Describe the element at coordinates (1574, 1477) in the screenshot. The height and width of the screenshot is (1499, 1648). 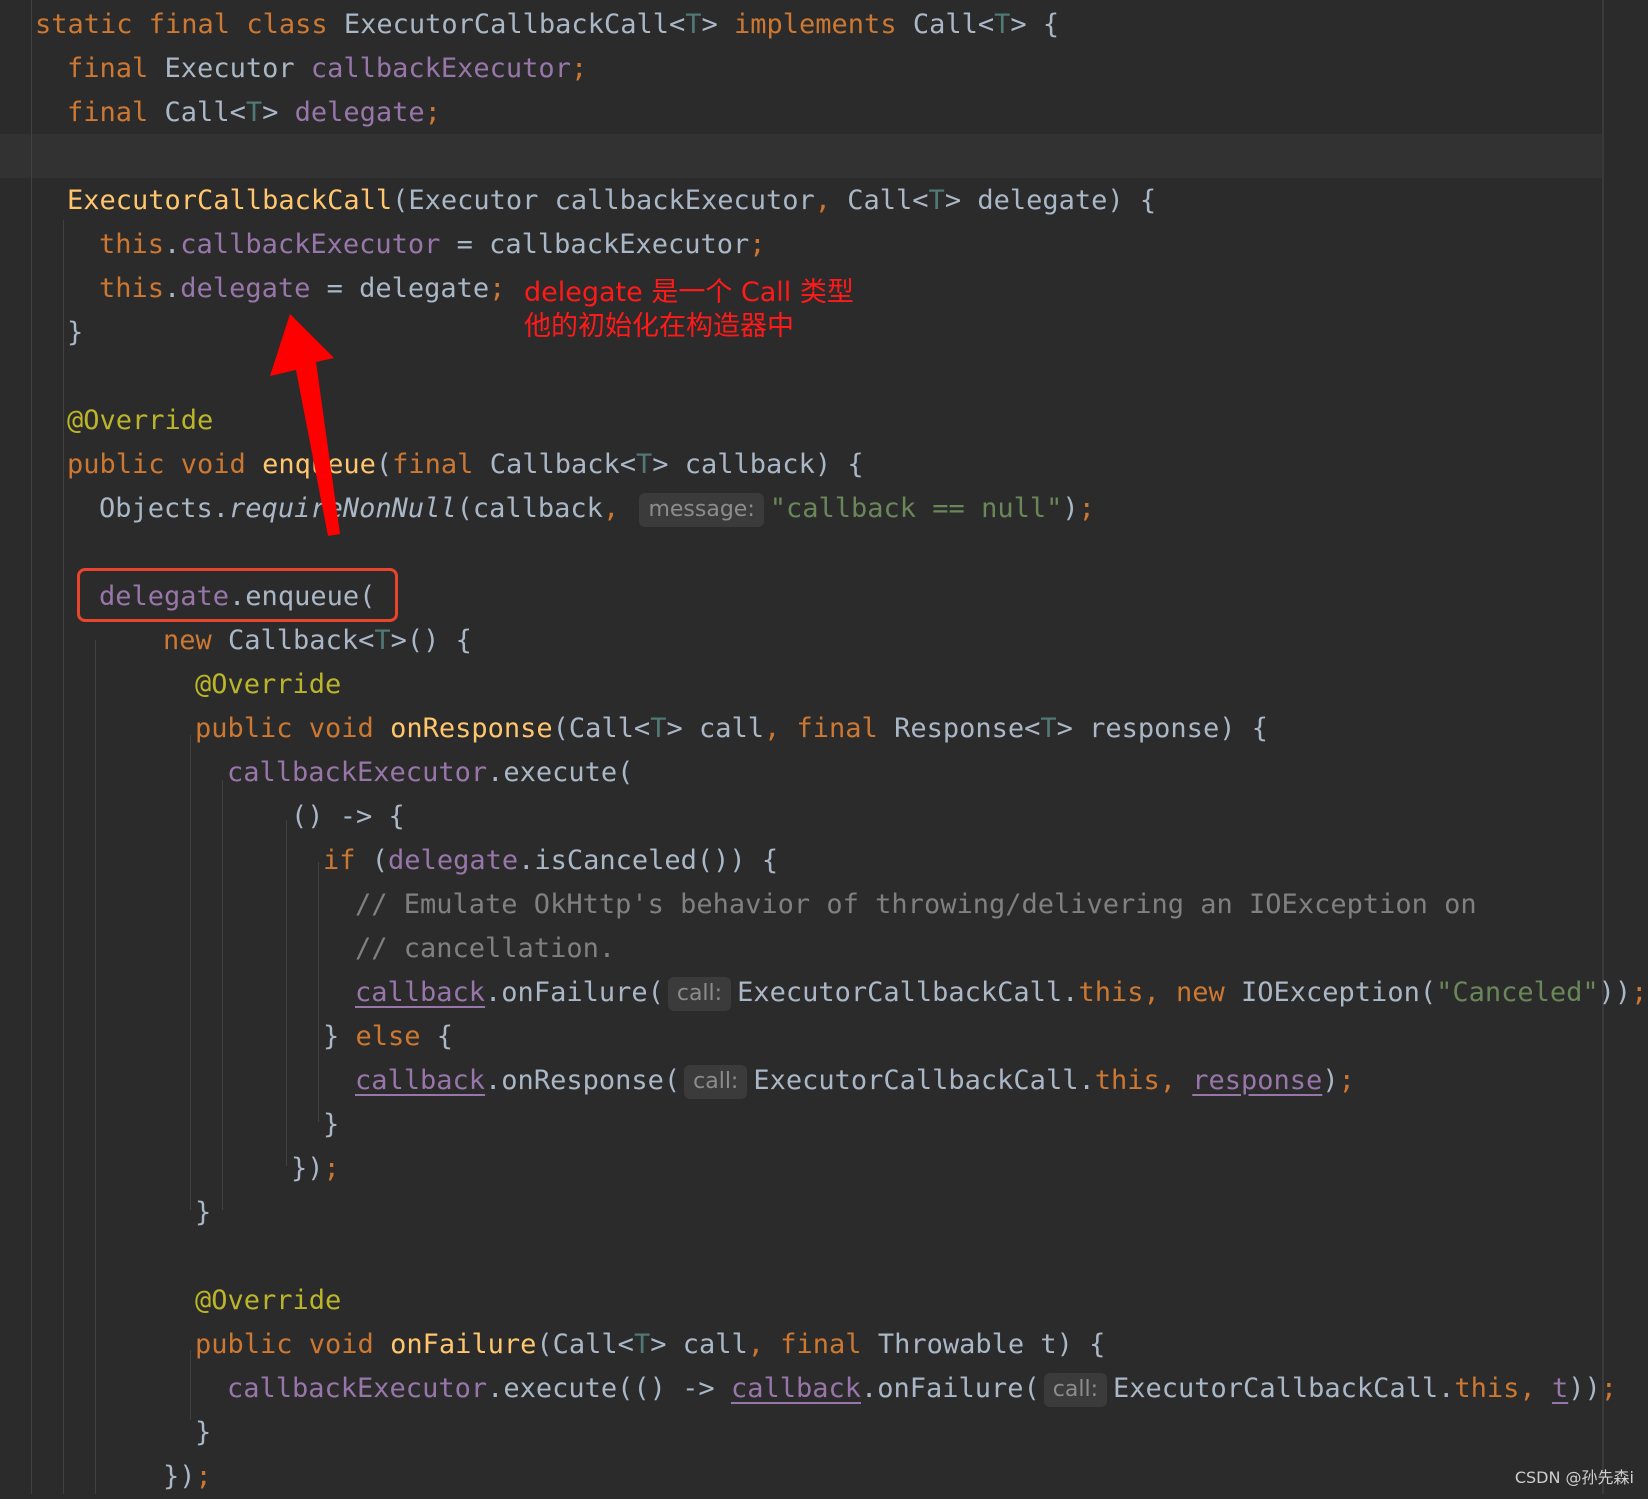
I see `watermark: CSDN @孙先森i` at that location.